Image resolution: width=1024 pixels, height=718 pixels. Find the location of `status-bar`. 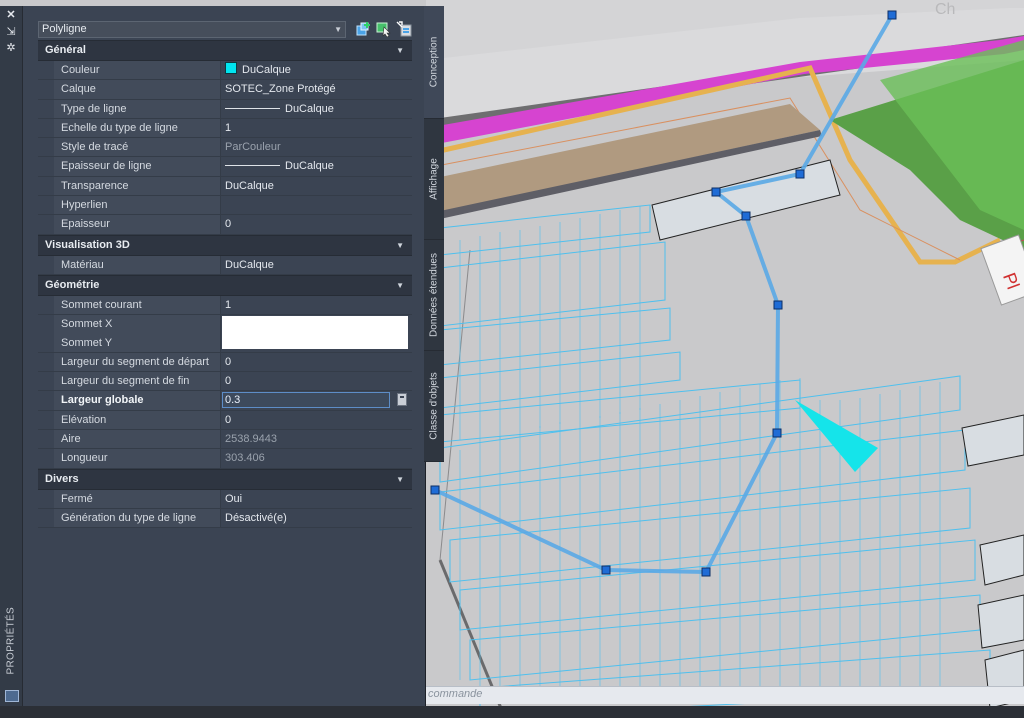

status-bar is located at coordinates (512, 712).